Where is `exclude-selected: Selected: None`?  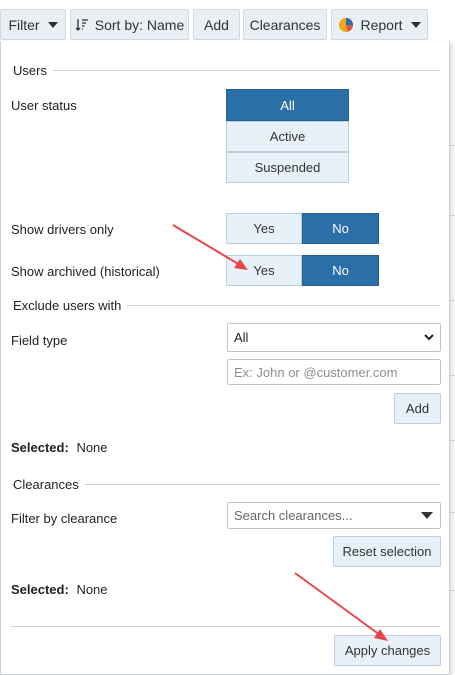 exclude-selected: Selected: None is located at coordinates (59, 447).